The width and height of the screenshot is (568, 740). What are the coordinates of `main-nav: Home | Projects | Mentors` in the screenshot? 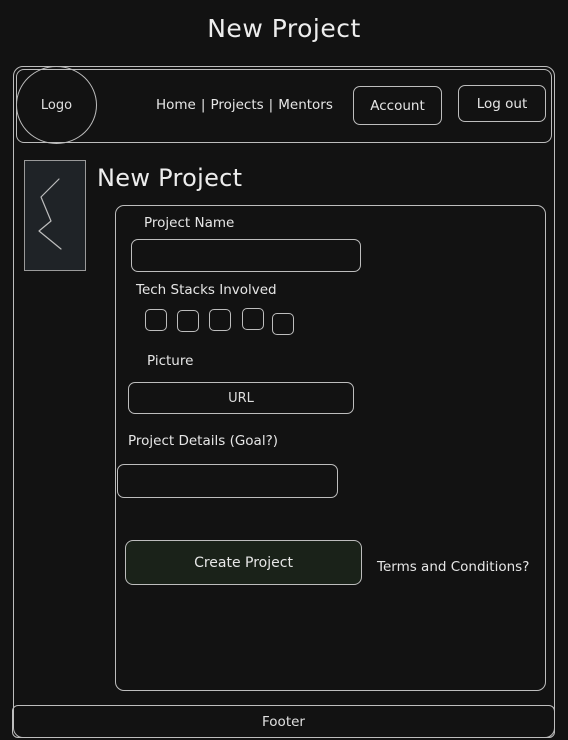 It's located at (244, 105).